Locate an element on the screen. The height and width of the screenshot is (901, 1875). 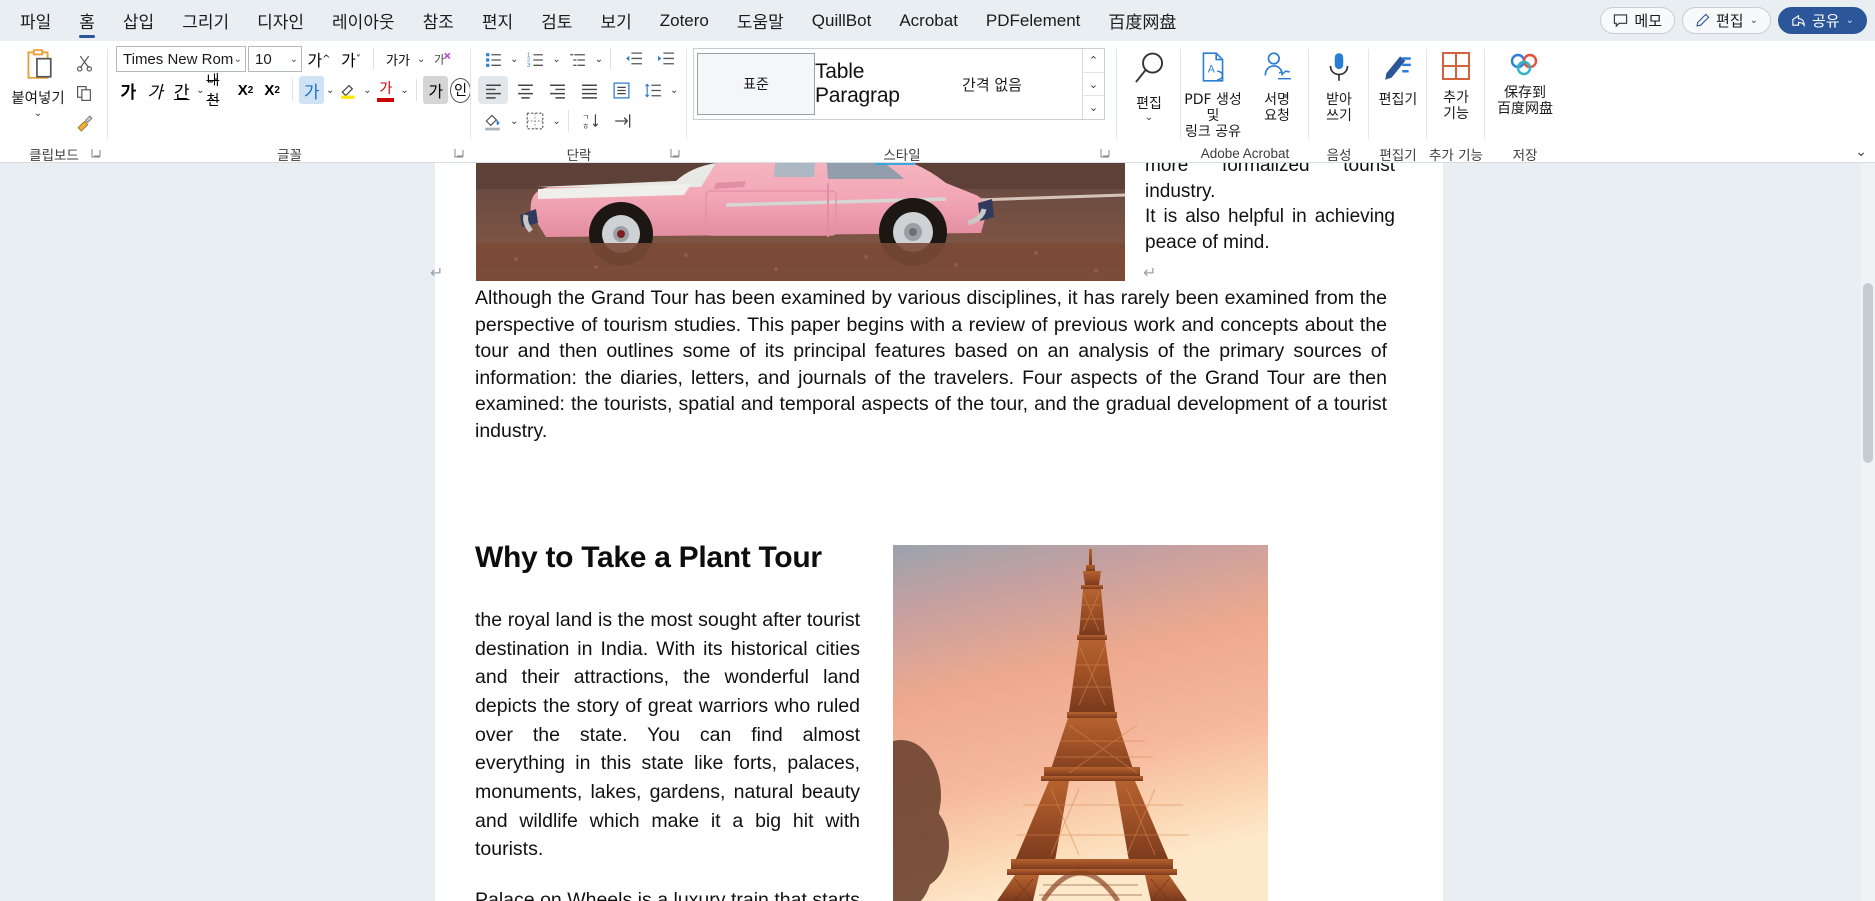
justify-button is located at coordinates (589, 90).